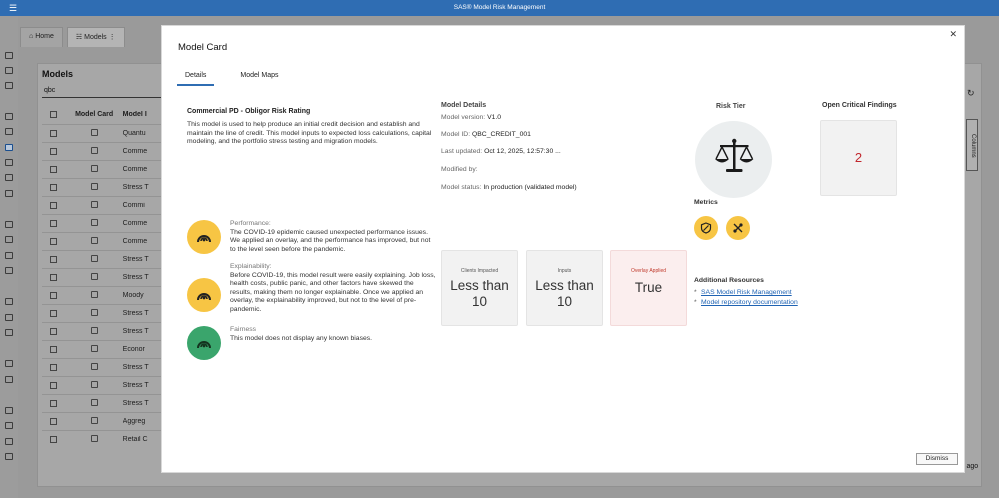 This screenshot has width=999, height=498. Describe the element at coordinates (41, 37) in the screenshot. I see `tab-home: ⌂ Home` at that location.